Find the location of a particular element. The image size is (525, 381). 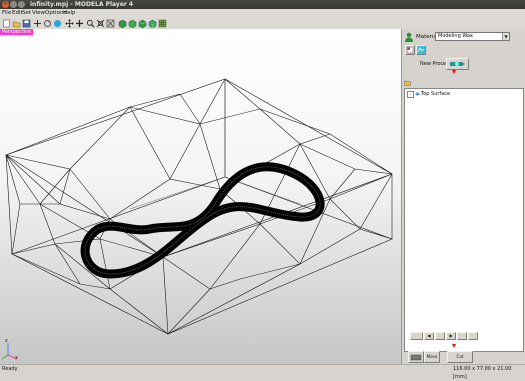

arrows-icon is located at coordinates (69, 23).